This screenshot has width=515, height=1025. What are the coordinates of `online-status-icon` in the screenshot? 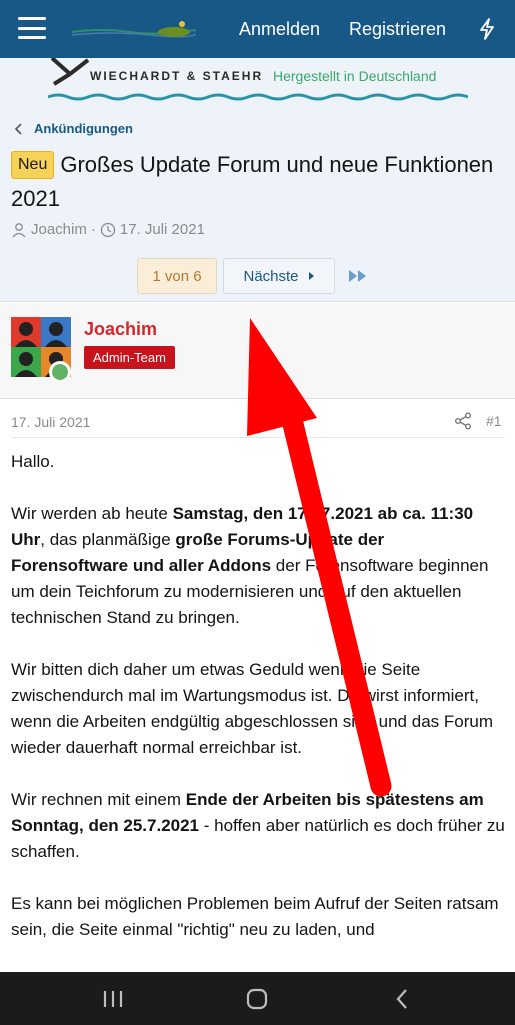 It's located at (60, 372).